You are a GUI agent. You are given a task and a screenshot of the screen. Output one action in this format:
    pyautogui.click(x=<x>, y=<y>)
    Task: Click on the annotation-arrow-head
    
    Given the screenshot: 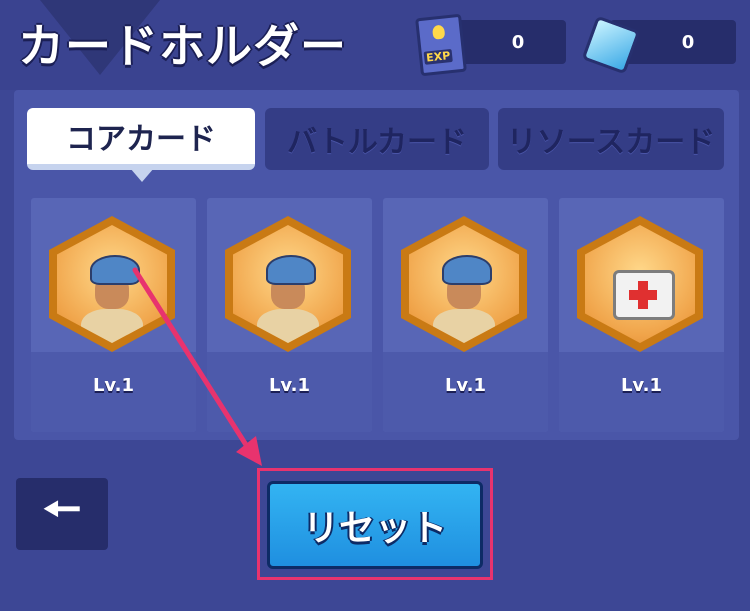 What is the action you would take?
    pyautogui.click(x=249, y=451)
    